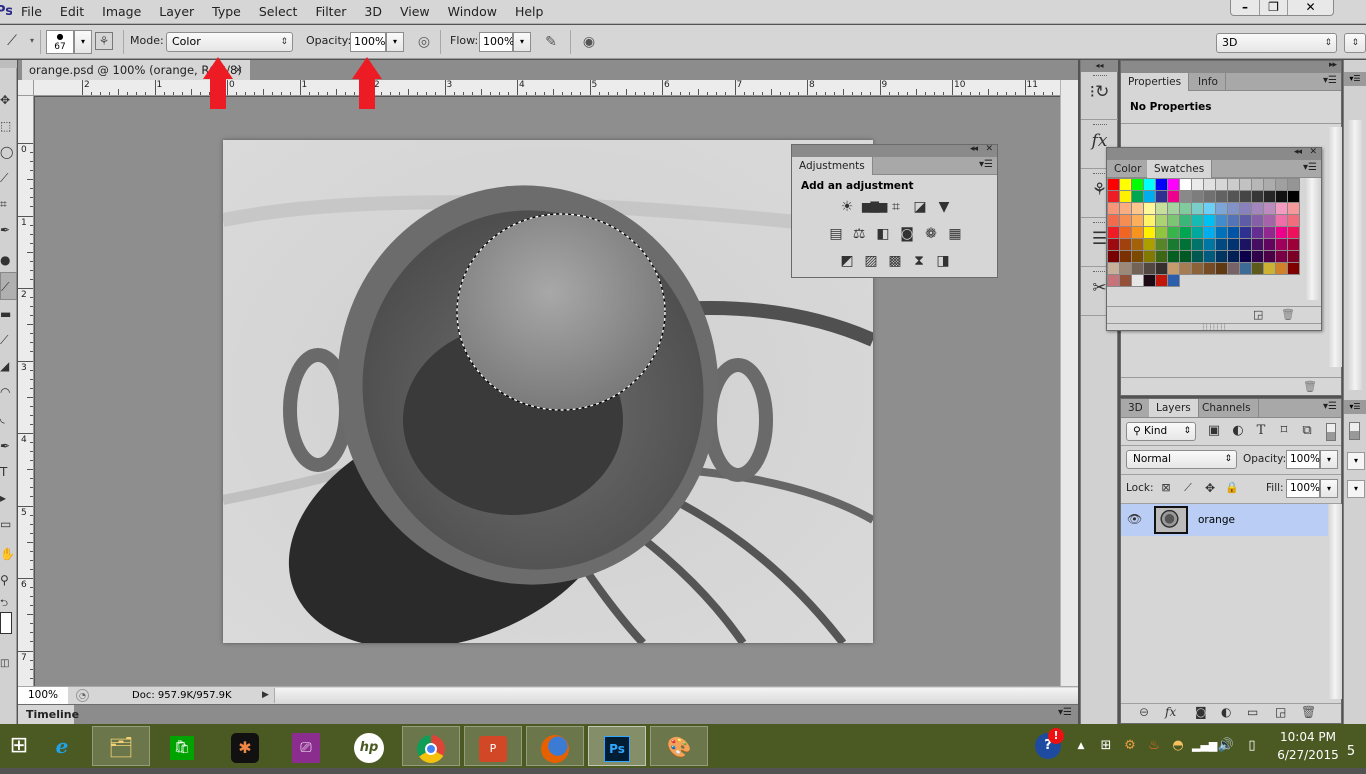 The width and height of the screenshot is (1366, 774). What do you see at coordinates (859, 234) in the screenshot?
I see `color-balance-icon: ⚖` at bounding box center [859, 234].